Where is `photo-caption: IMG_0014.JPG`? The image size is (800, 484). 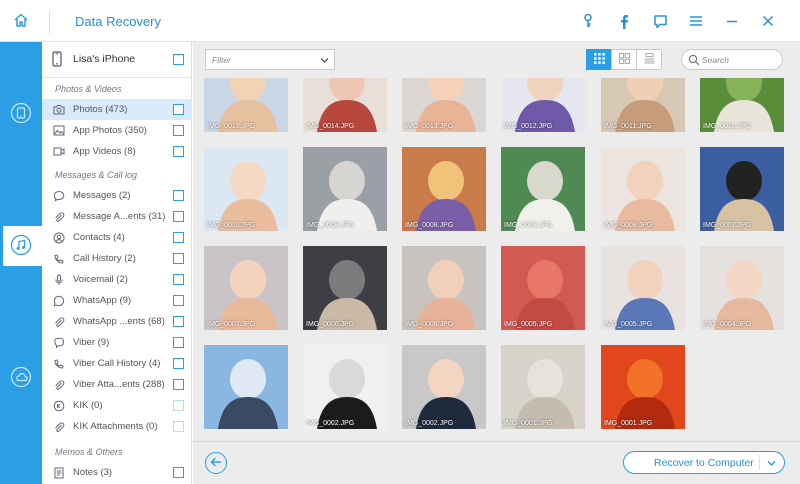
photo-caption: IMG_0014.JPG is located at coordinates (330, 126).